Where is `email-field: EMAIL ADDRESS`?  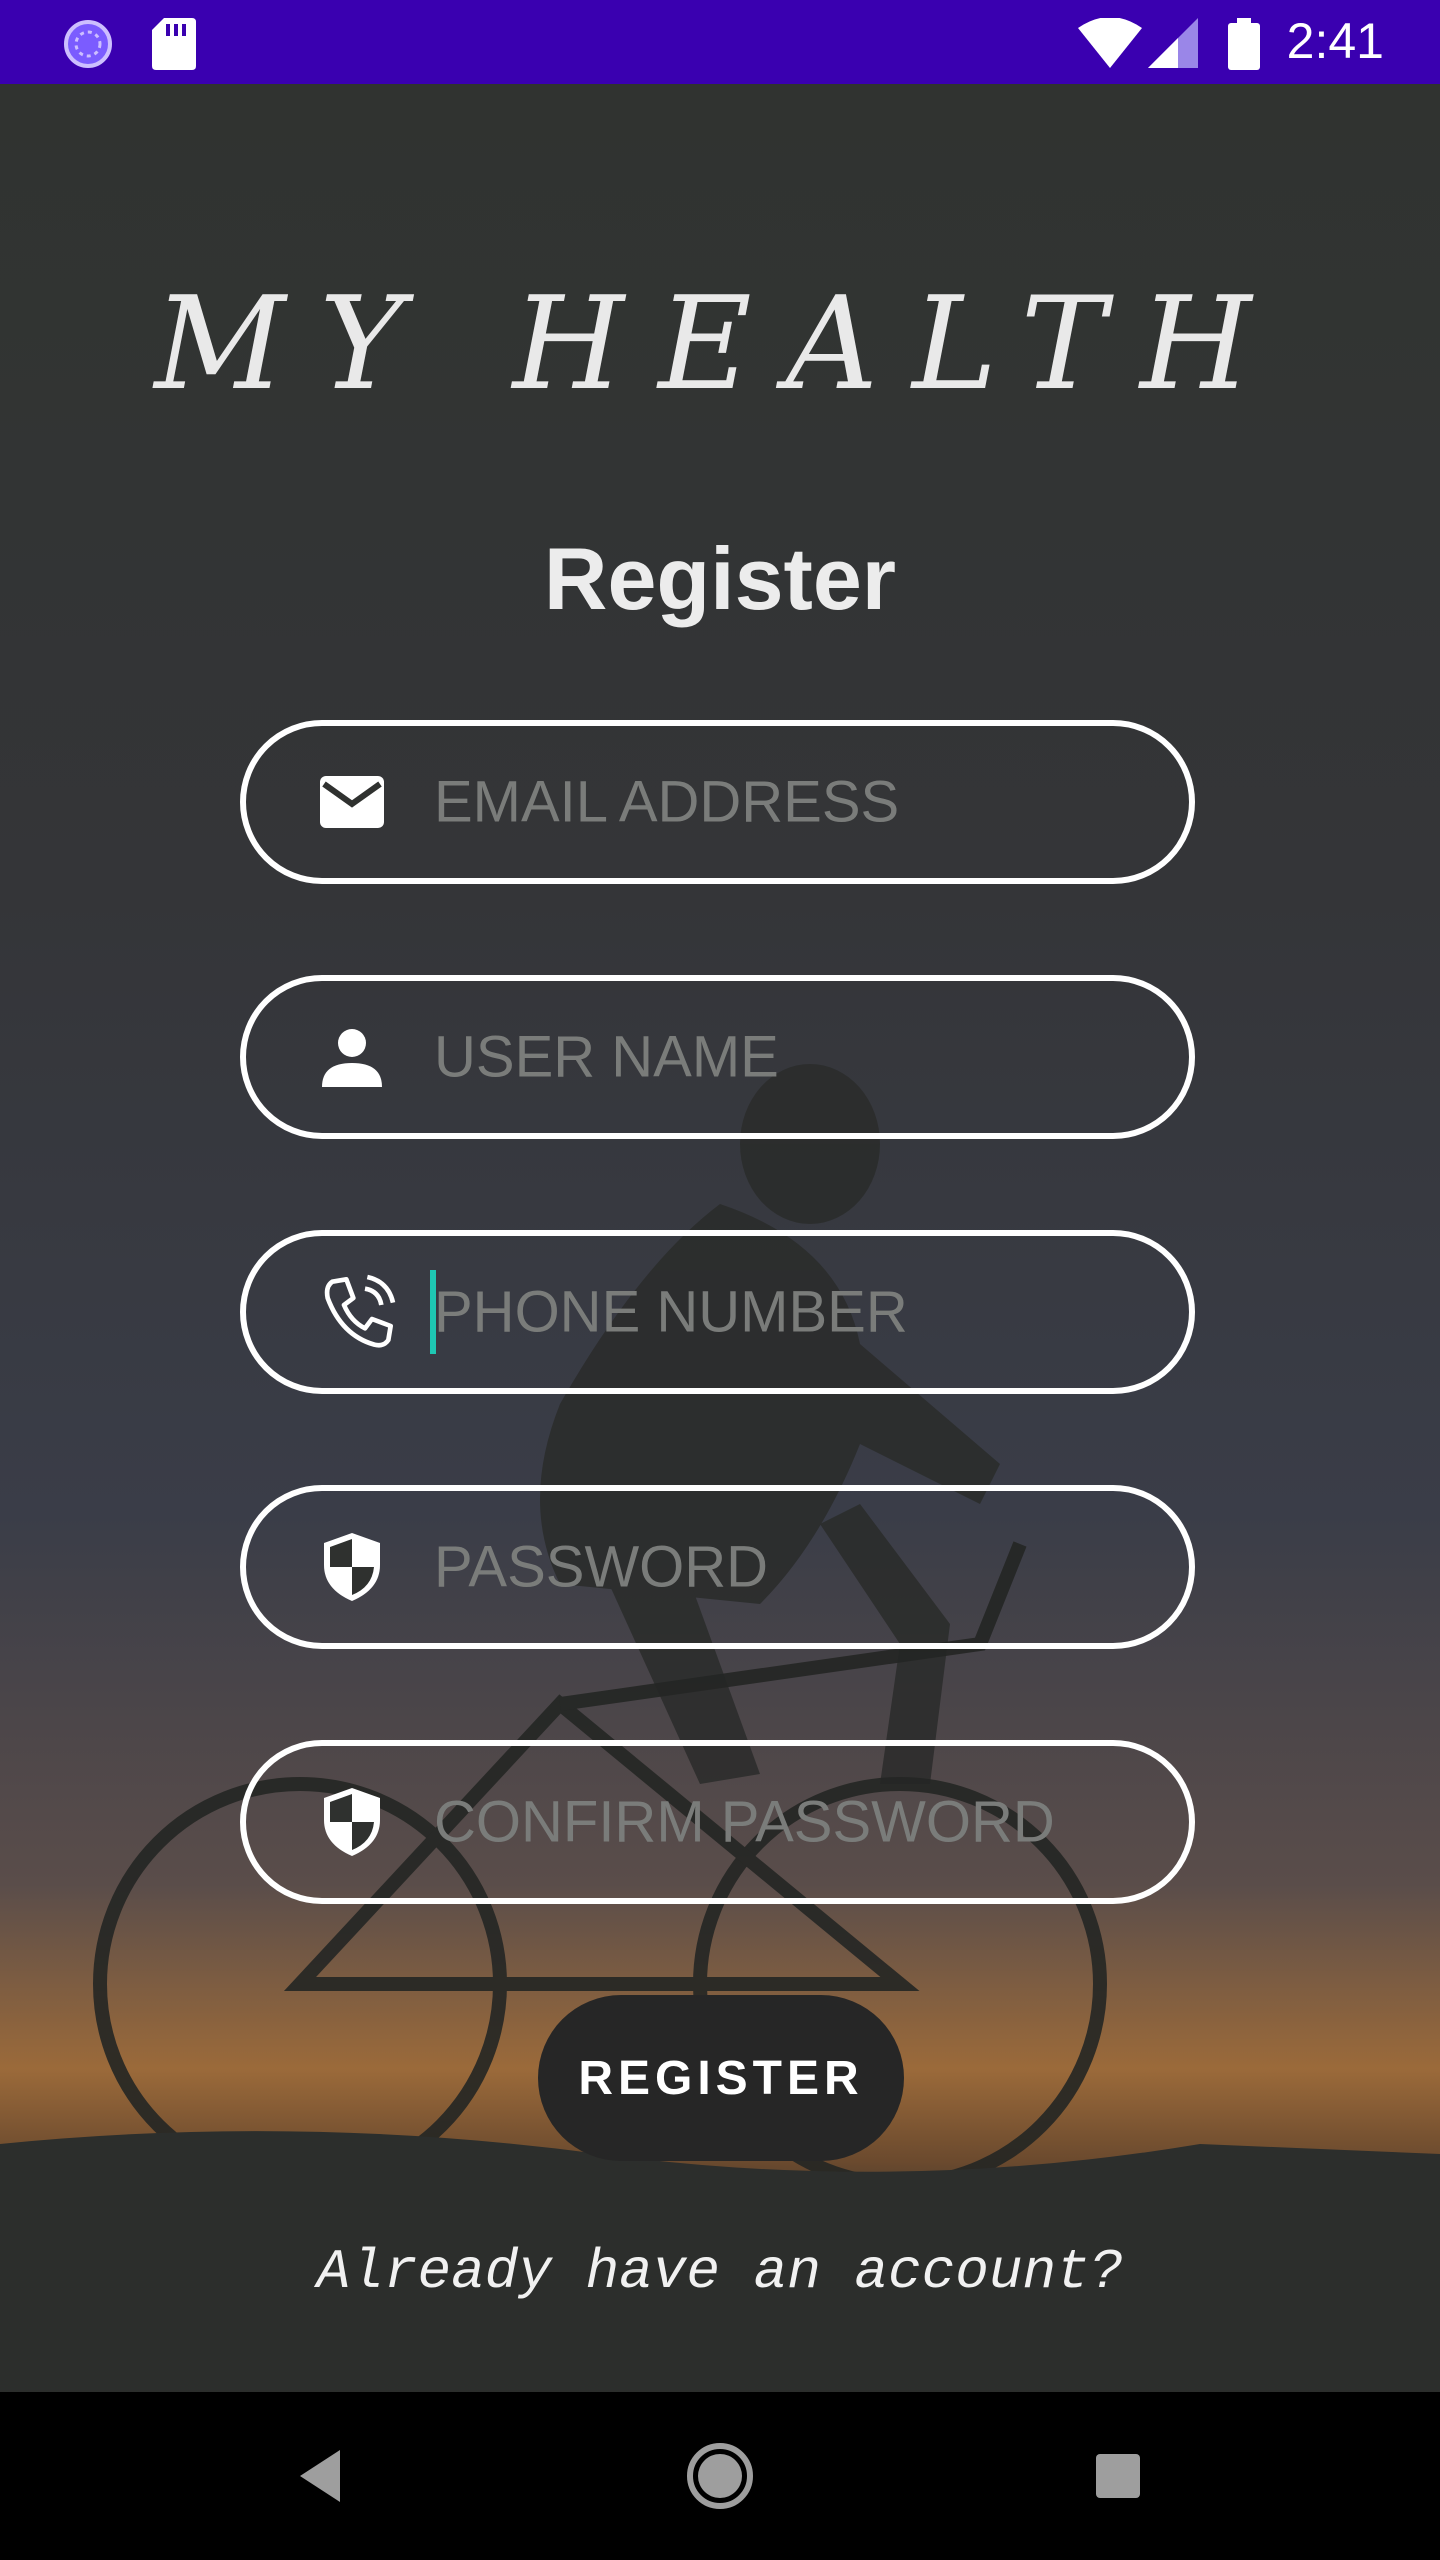
email-field: EMAIL ADDRESS is located at coordinates (717, 802).